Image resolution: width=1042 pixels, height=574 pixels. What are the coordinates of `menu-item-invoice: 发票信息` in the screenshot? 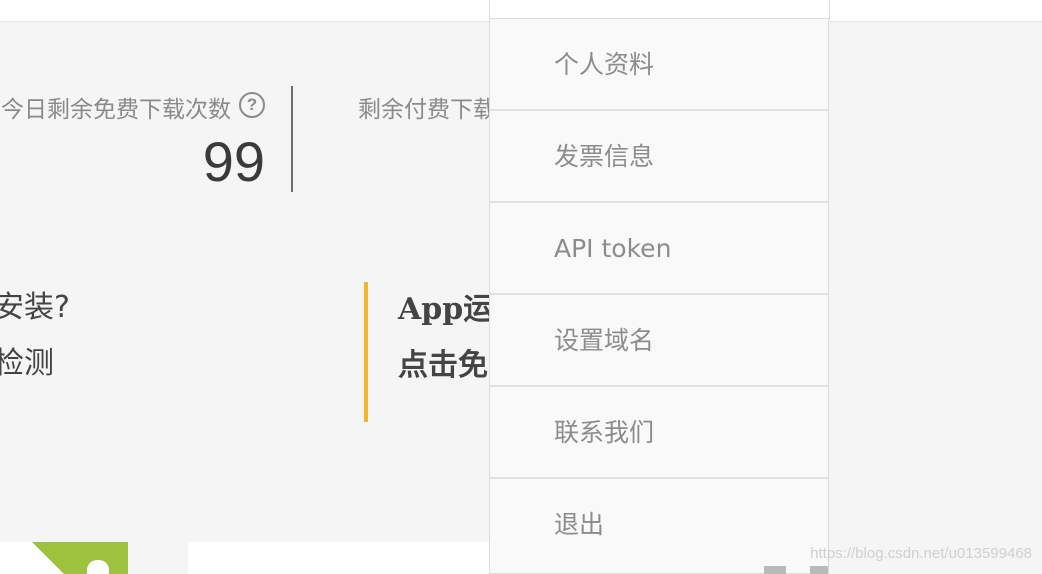 It's located at (659, 157).